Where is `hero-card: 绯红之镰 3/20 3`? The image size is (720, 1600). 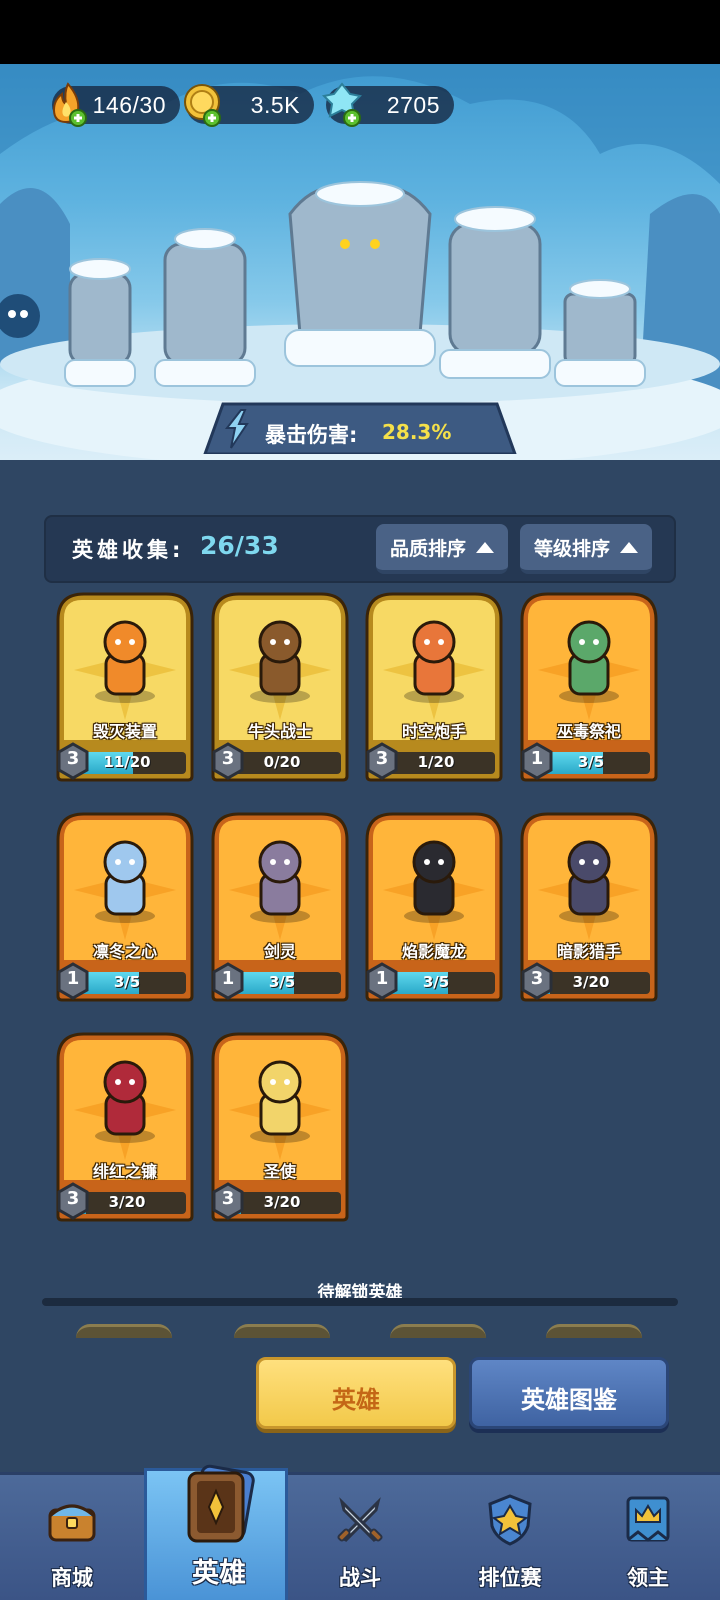 hero-card: 绯红之镰 3/20 3 is located at coordinates (125, 1127).